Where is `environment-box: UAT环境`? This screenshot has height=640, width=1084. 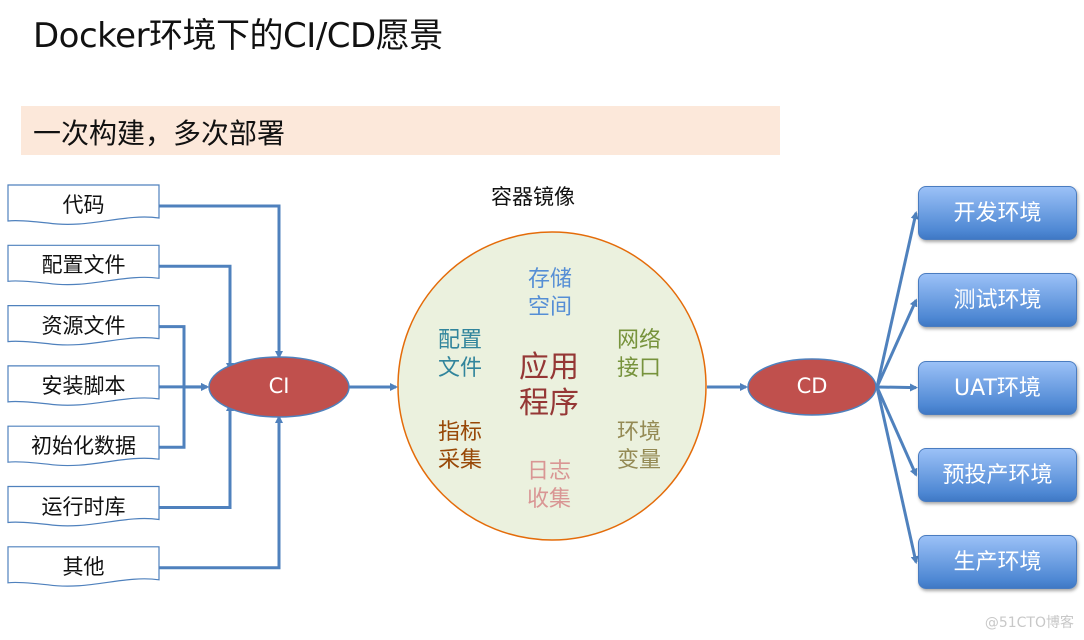 environment-box: UAT环境 is located at coordinates (997, 387).